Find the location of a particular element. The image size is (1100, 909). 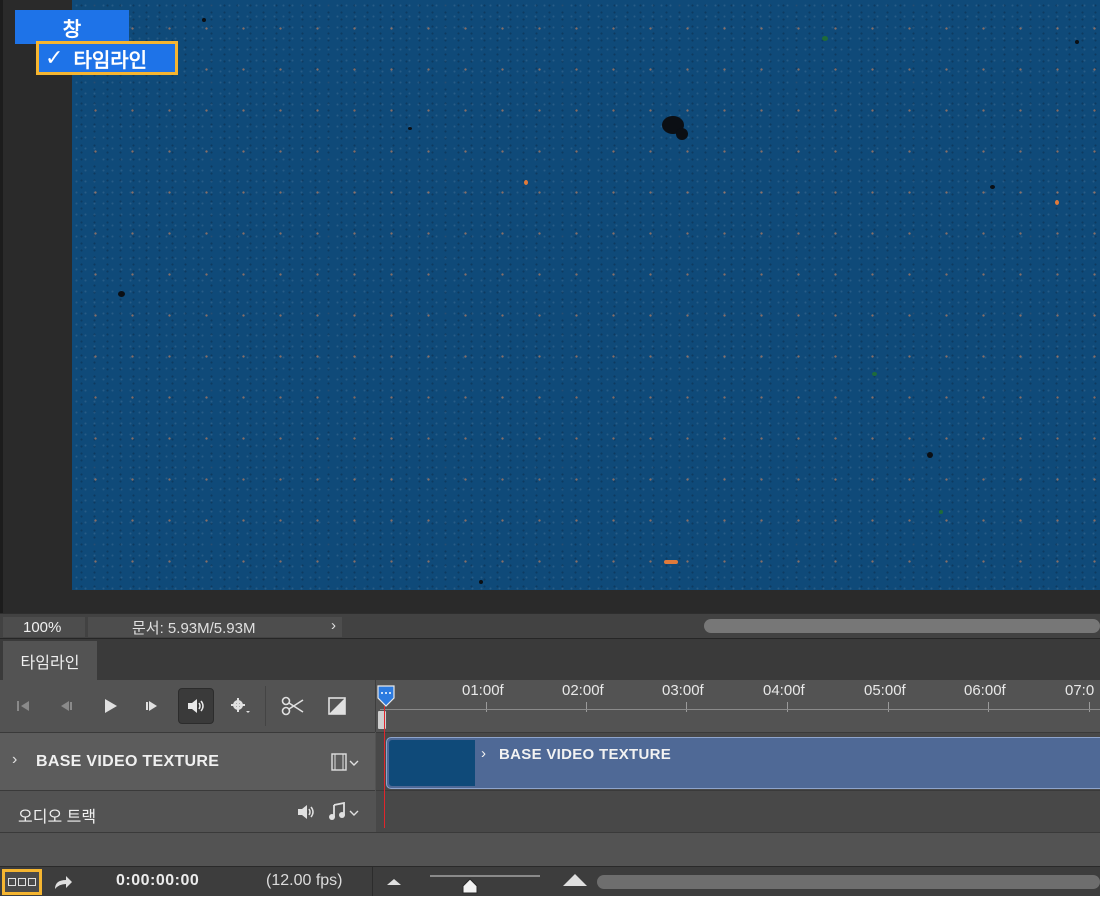

transition-icon is located at coordinates (337, 706).